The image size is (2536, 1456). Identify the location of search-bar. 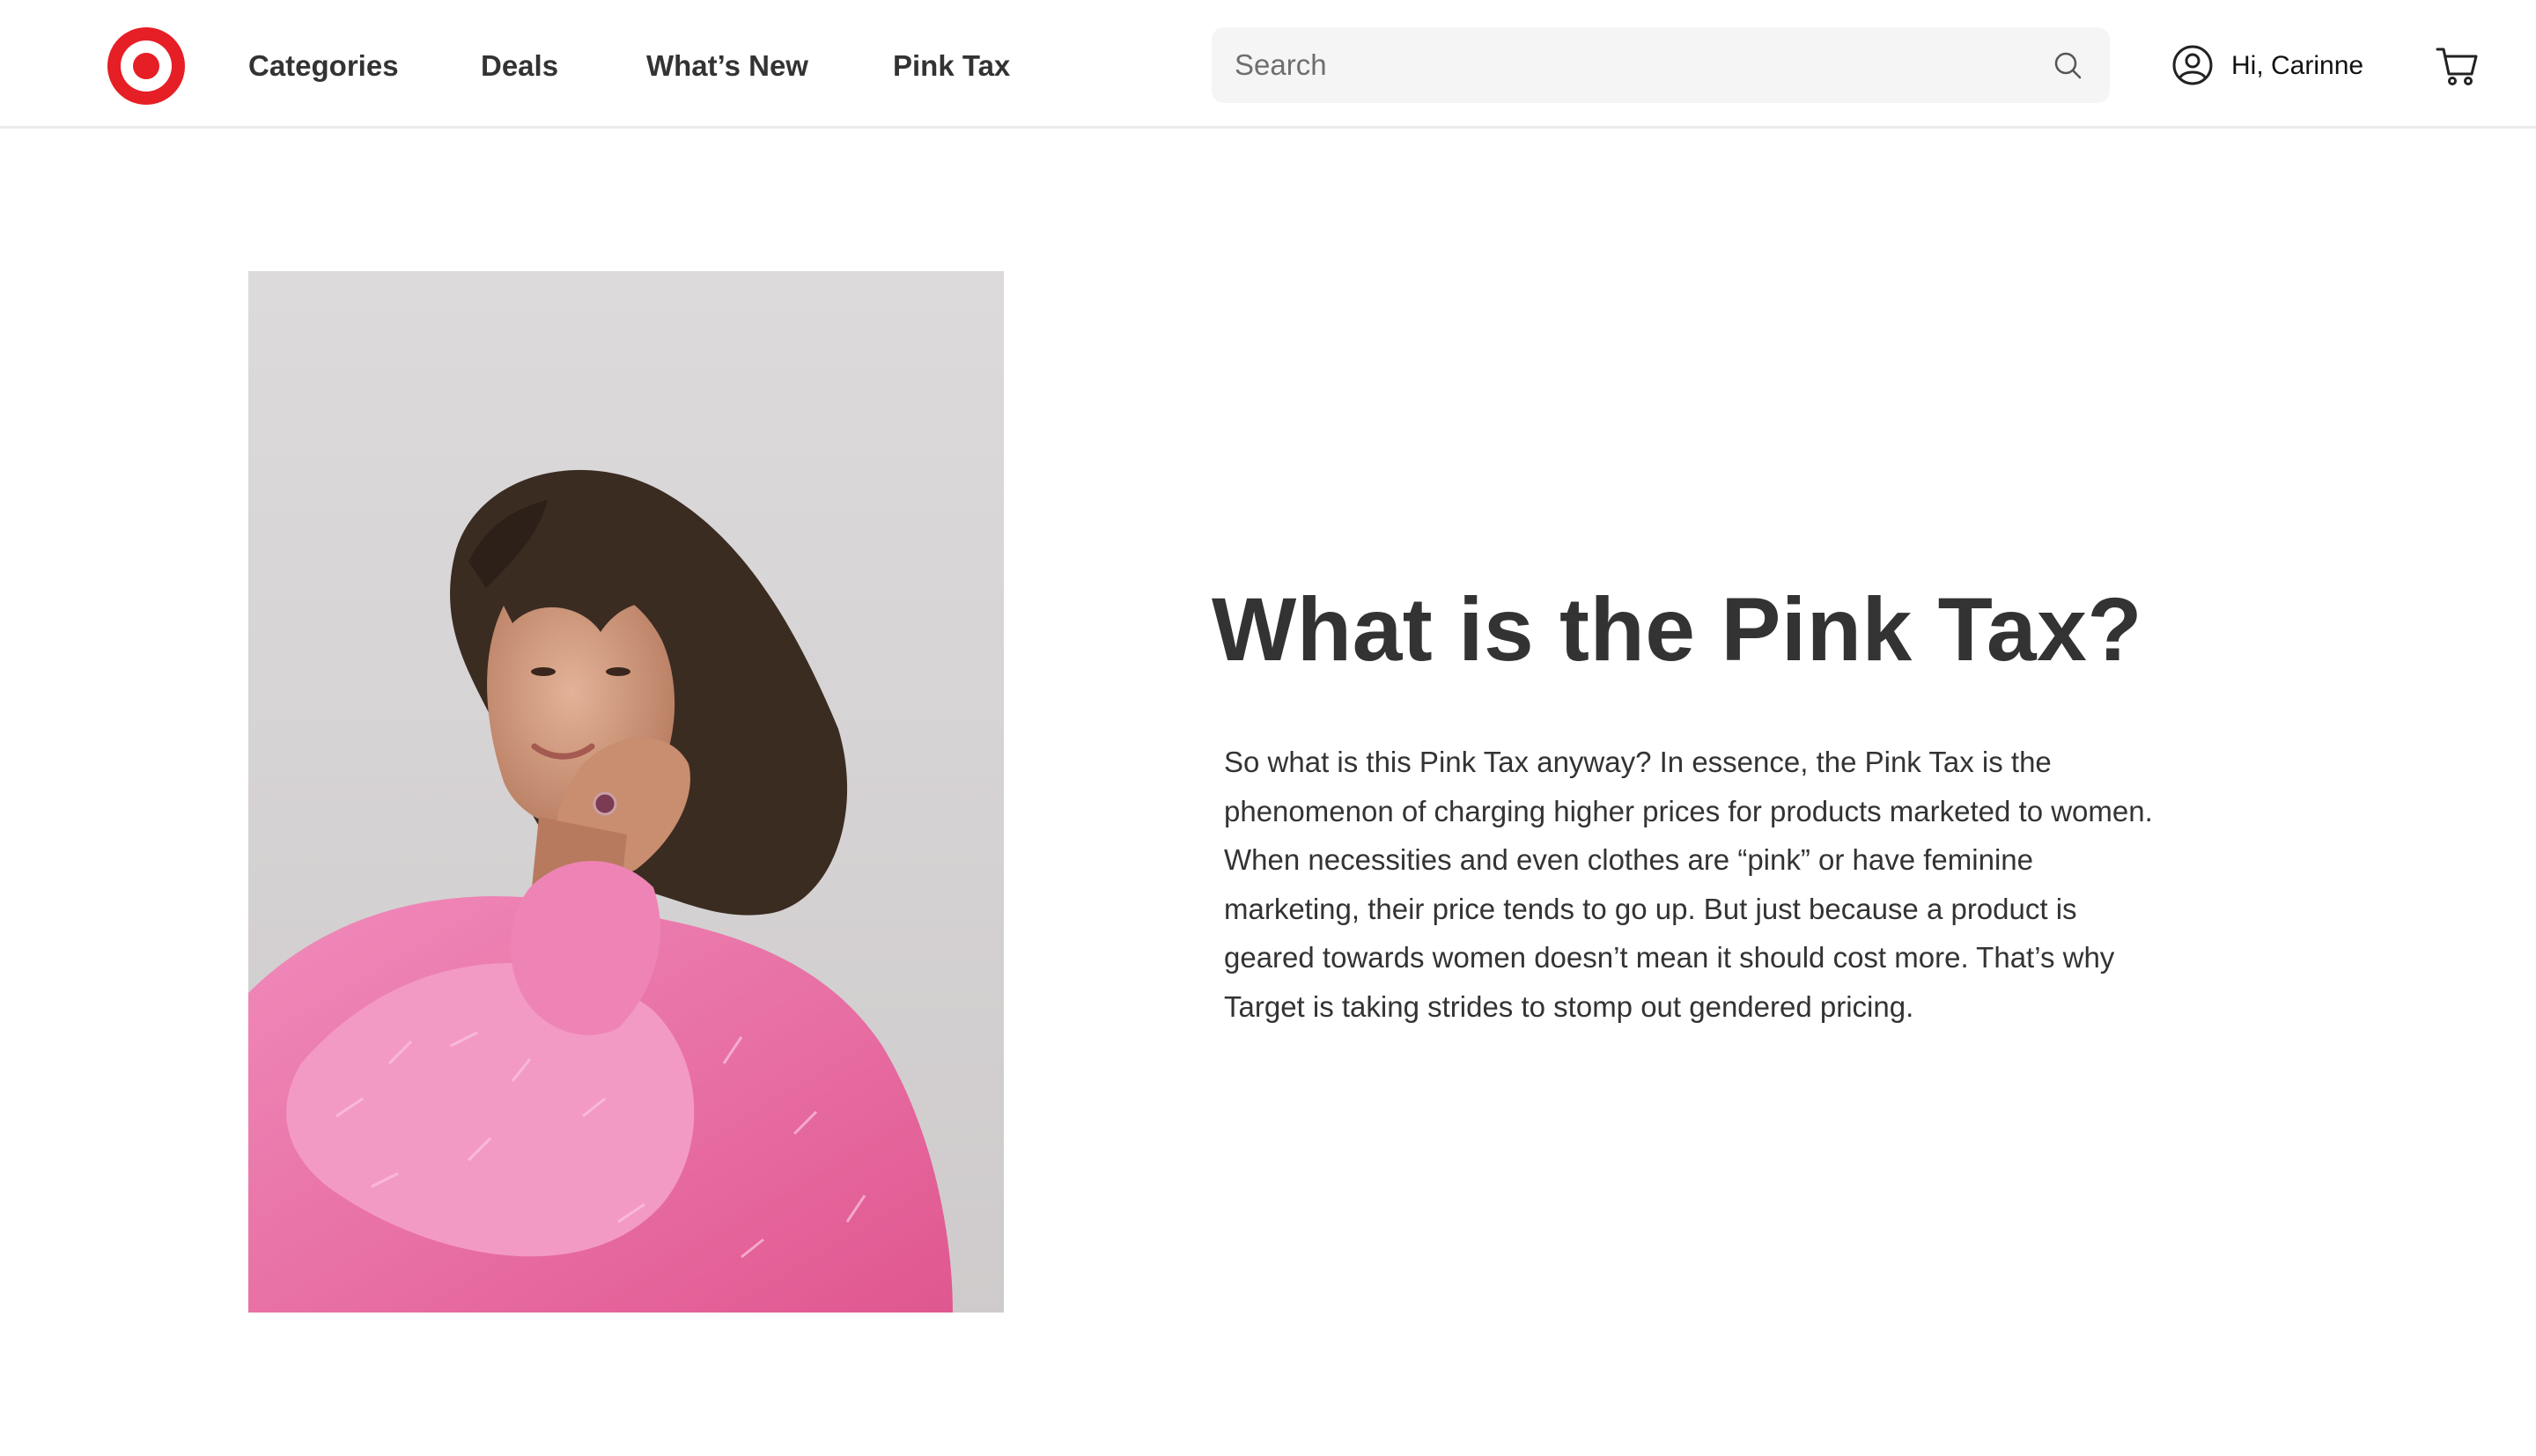
(1661, 65).